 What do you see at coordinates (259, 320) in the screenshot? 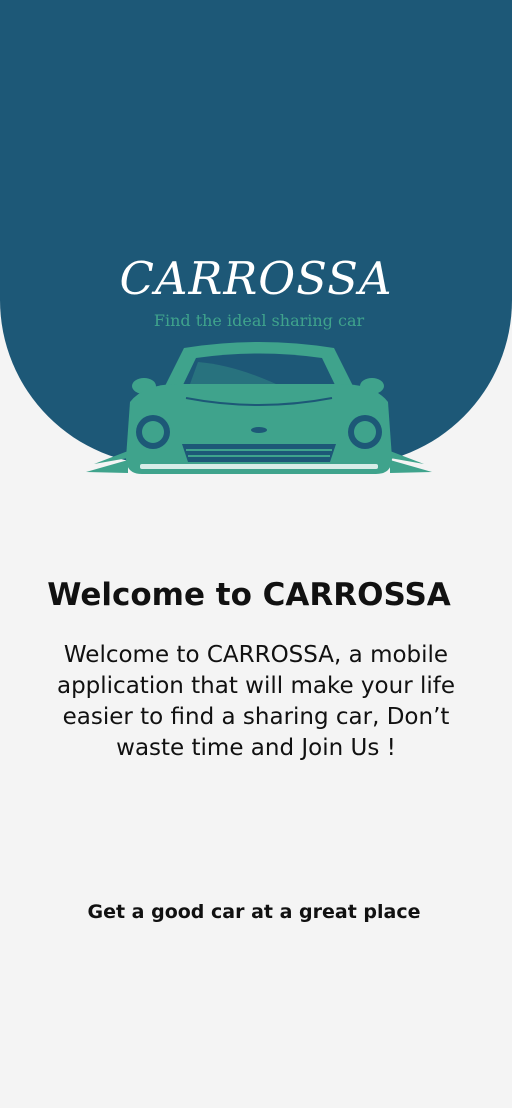
I see `brand-tagline: Find the ideal sharing car` at bounding box center [259, 320].